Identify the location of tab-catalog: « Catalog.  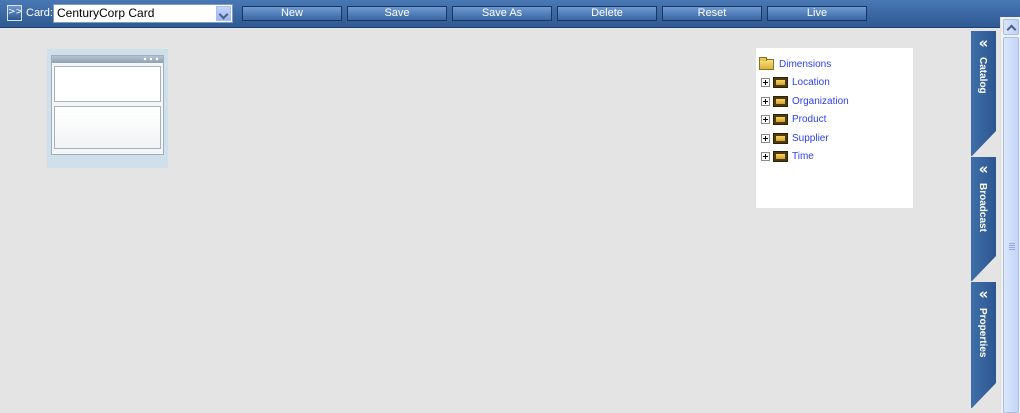
(983, 94).